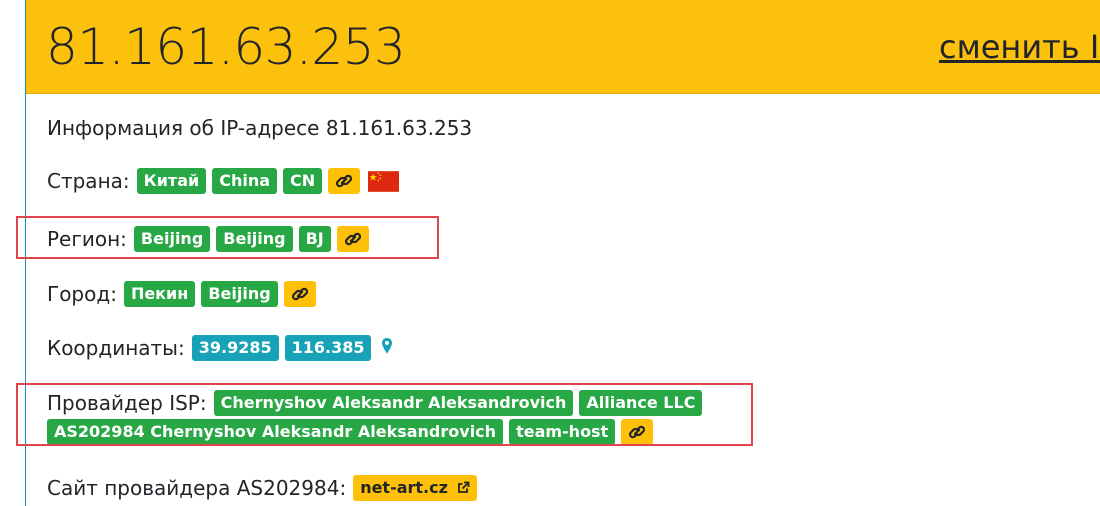 This screenshot has height=506, width=1100. I want to click on info-title: Информация об IP-адресе 81.161.63.253, so click(260, 128).